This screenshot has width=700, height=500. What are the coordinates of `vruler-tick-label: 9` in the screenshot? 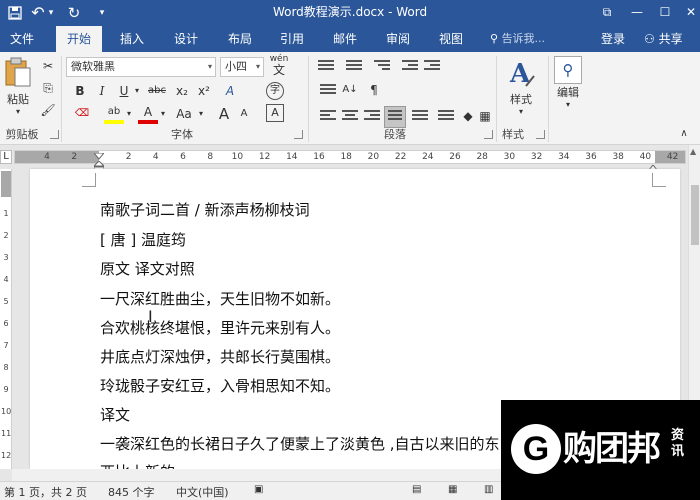 It's located at (6, 389).